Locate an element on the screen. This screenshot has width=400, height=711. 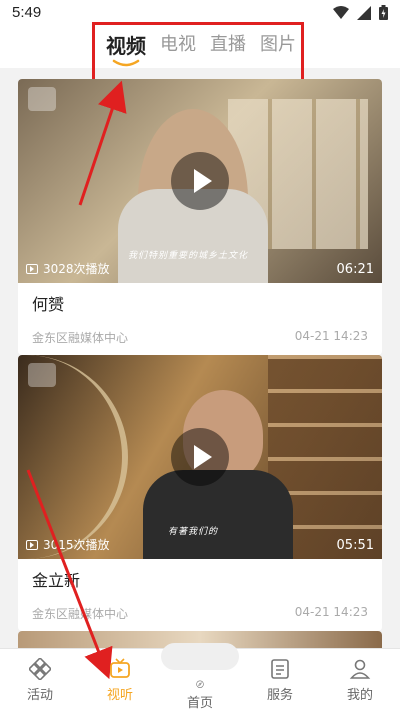
battery-icon is located at coordinates (383, 12).